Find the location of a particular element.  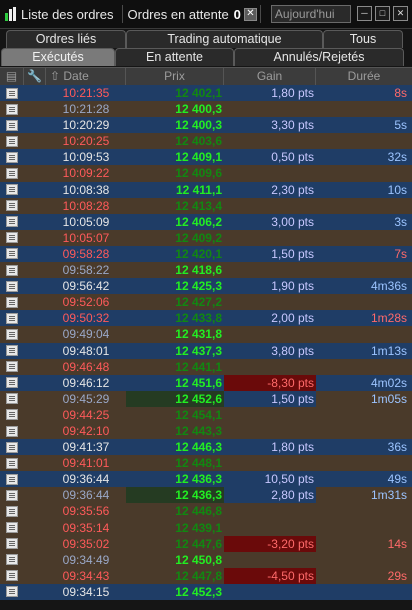

table-row: 09:49:04 12 431,8 is located at coordinates (206, 334).